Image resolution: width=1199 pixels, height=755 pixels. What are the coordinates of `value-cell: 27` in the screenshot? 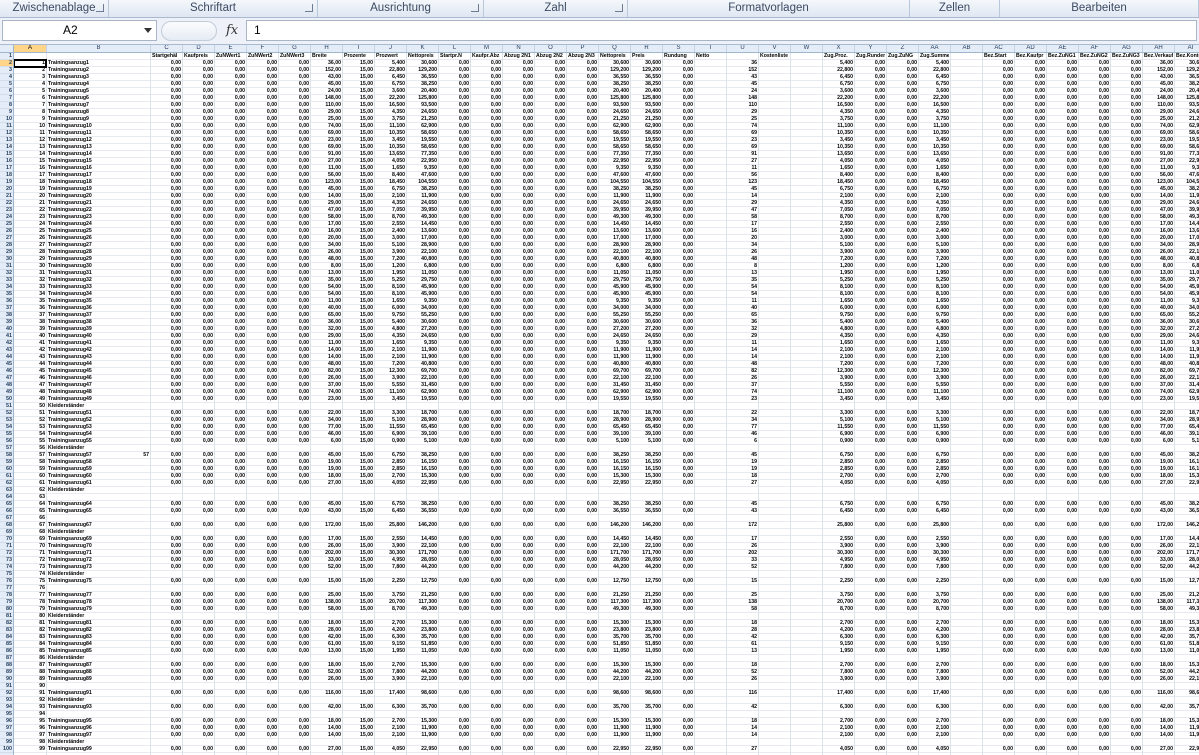 It's located at (742, 483).